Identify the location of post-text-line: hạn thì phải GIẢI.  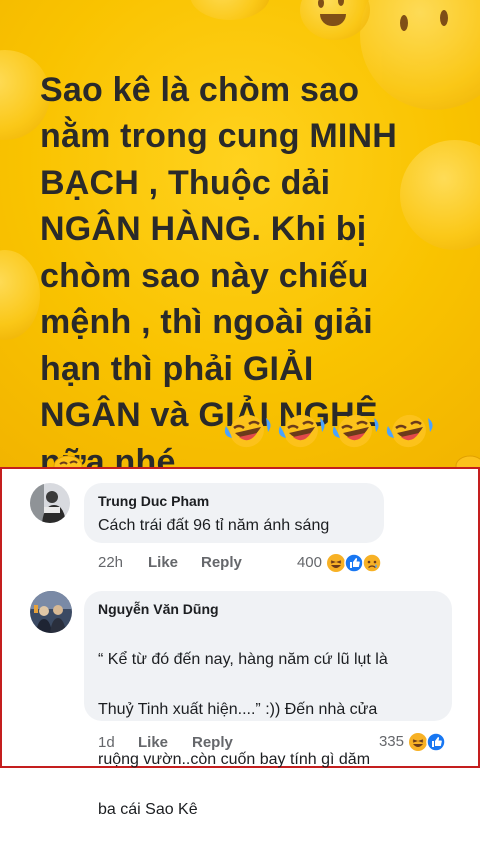
(177, 368).